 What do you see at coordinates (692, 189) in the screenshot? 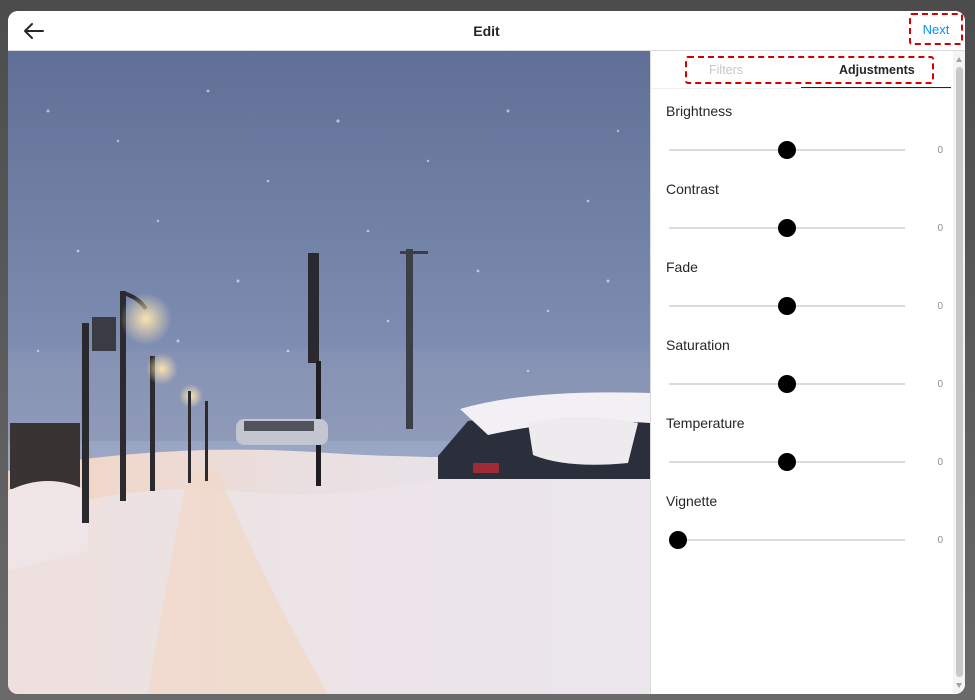
I see `contrast-label: Contrast` at bounding box center [692, 189].